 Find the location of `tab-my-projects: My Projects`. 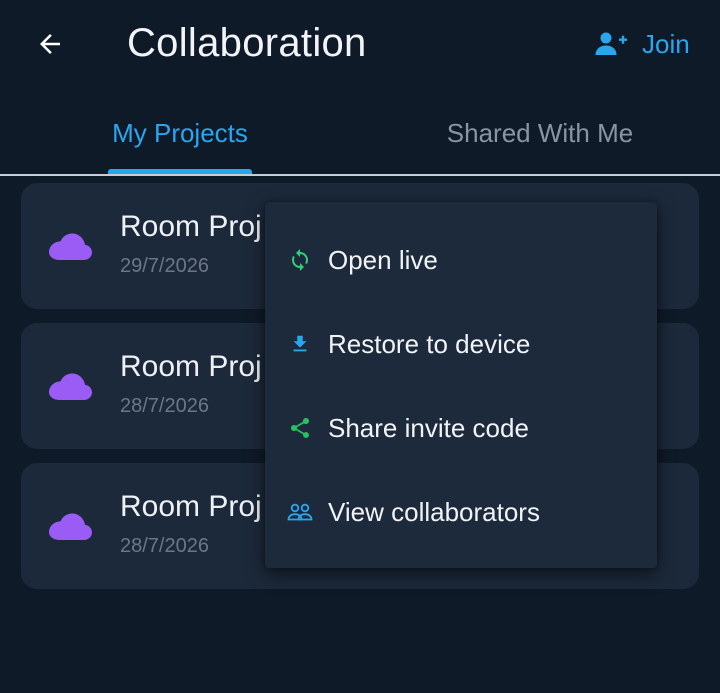

tab-my-projects: My Projects is located at coordinates (180, 133).